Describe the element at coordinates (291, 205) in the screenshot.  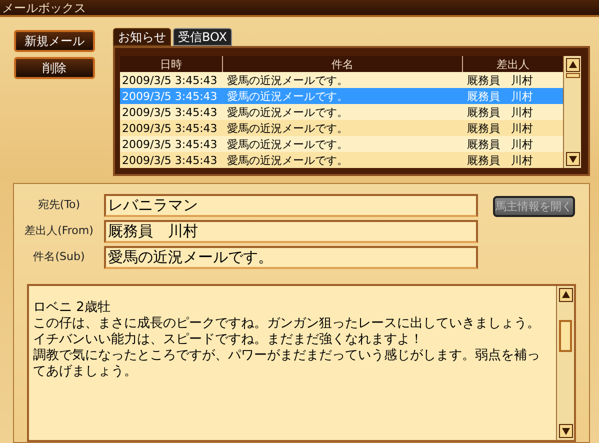
I see `field-value: レバニラマン` at that location.